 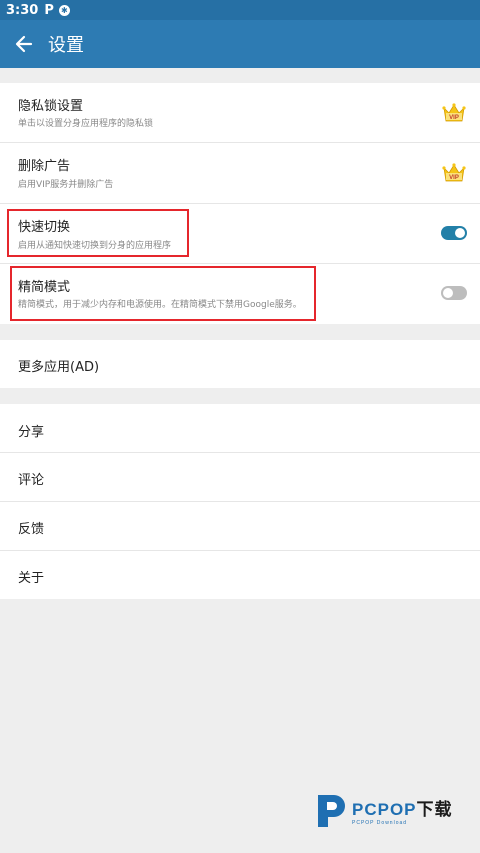 I want to click on page-title: 设置, so click(x=66, y=45).